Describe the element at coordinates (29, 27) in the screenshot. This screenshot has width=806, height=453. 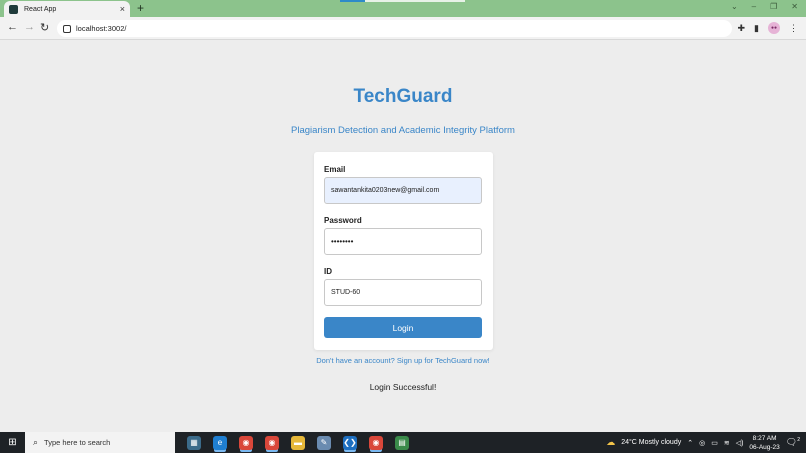
I see `forward-arrow-icon: →` at that location.